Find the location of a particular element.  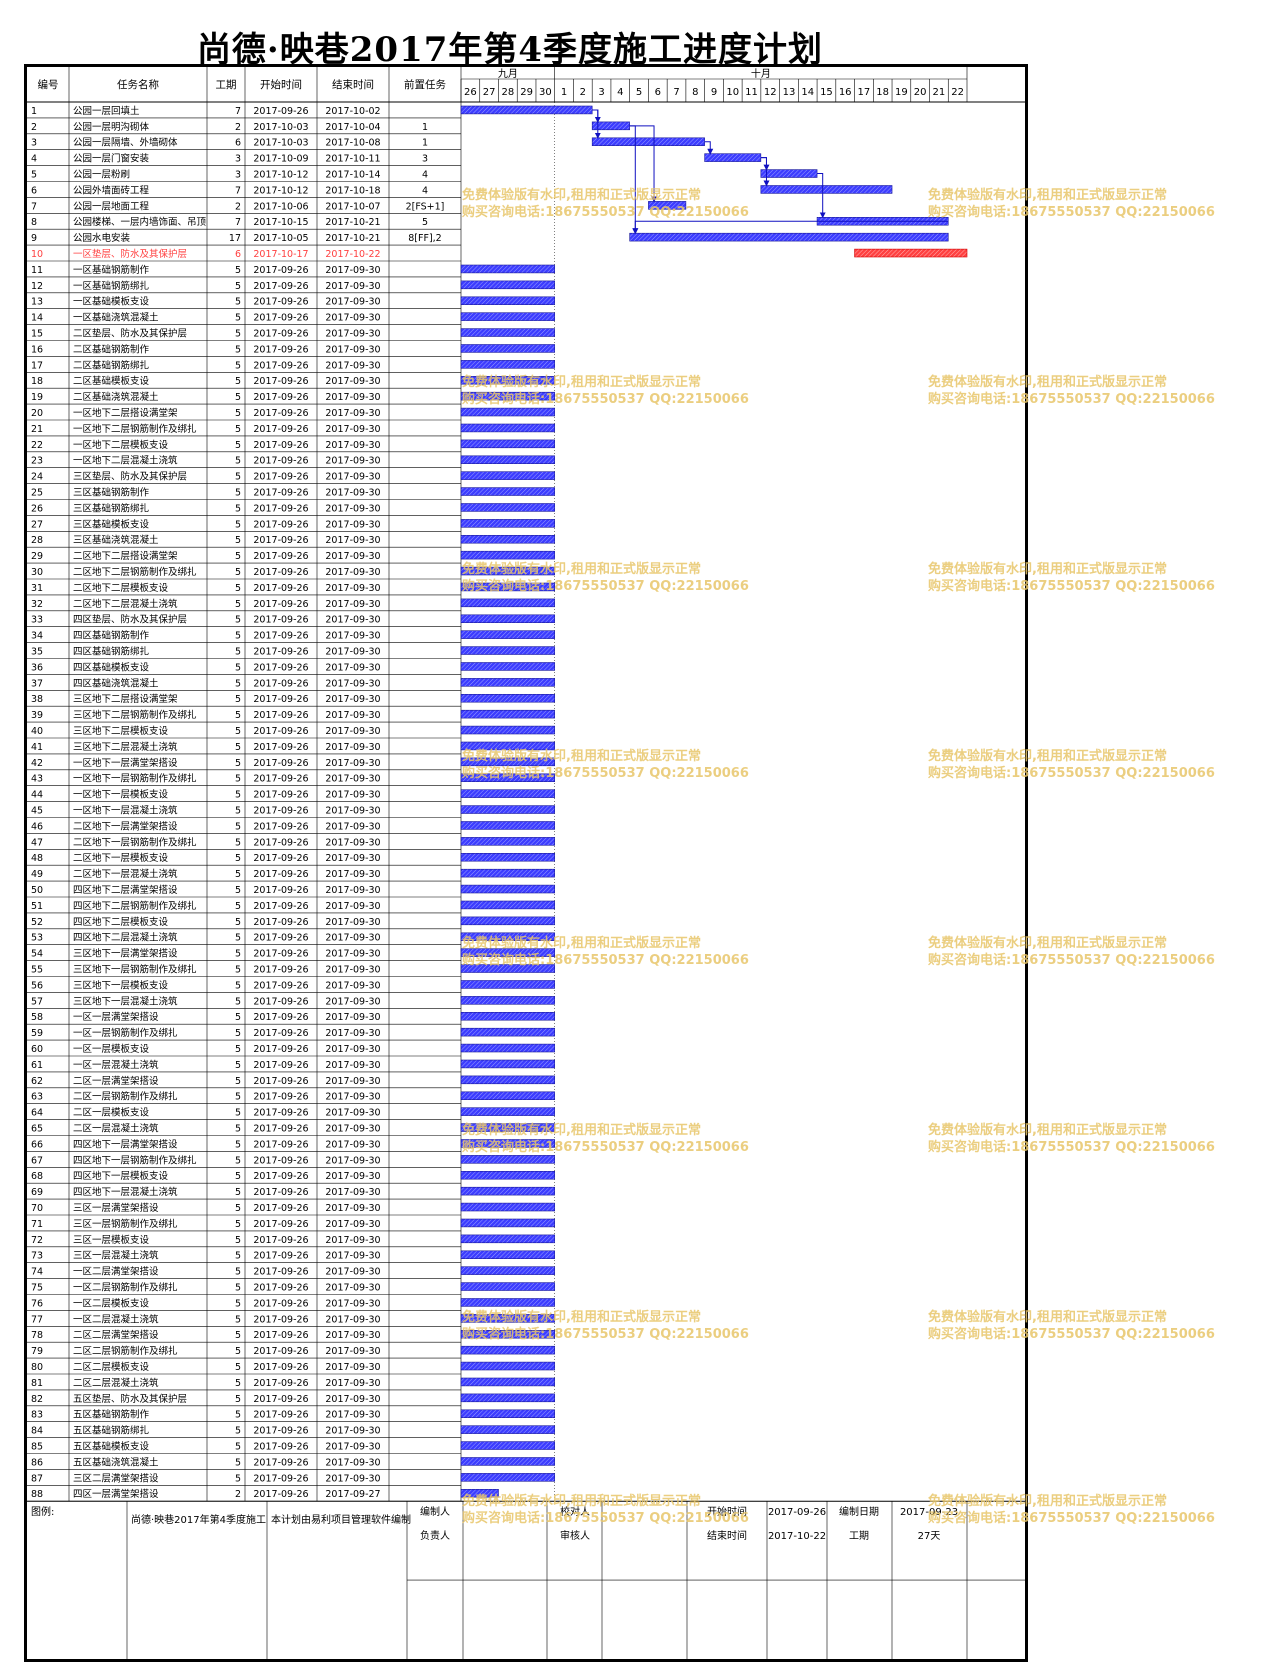

task-name: 四区一层满堂架搭设 is located at coordinates (116, 1494).